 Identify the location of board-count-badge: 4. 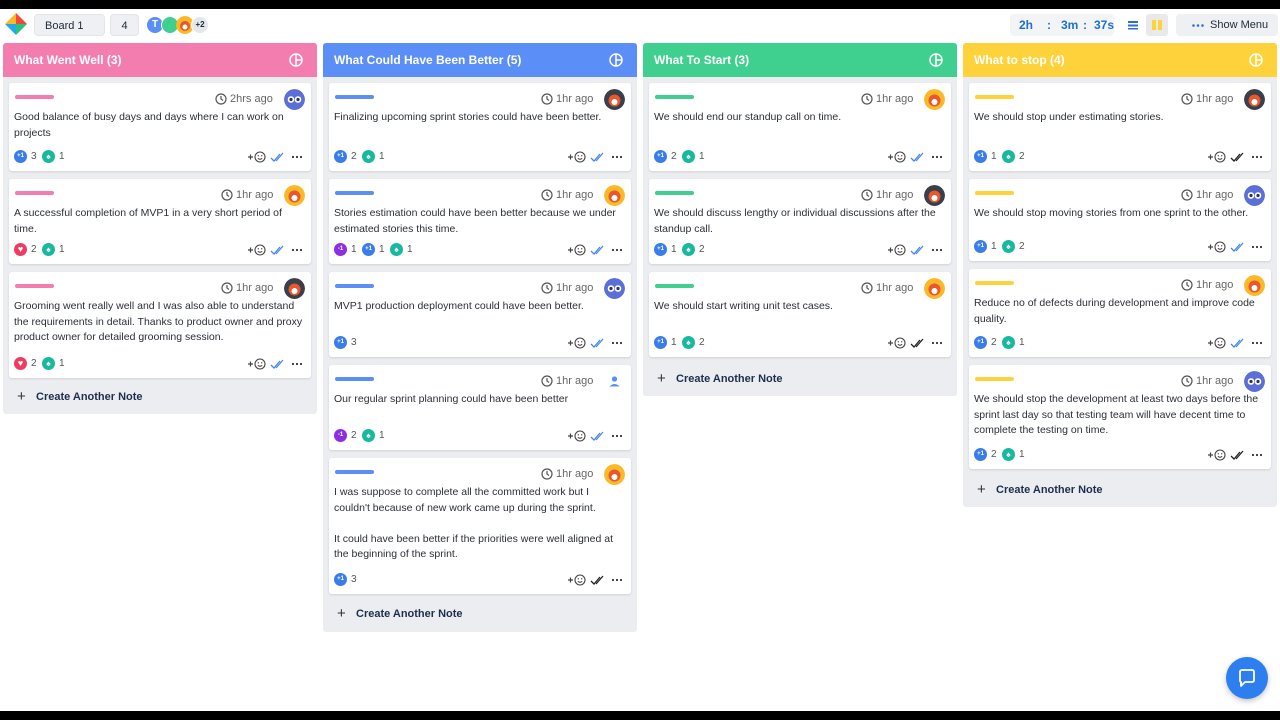
(124, 25).